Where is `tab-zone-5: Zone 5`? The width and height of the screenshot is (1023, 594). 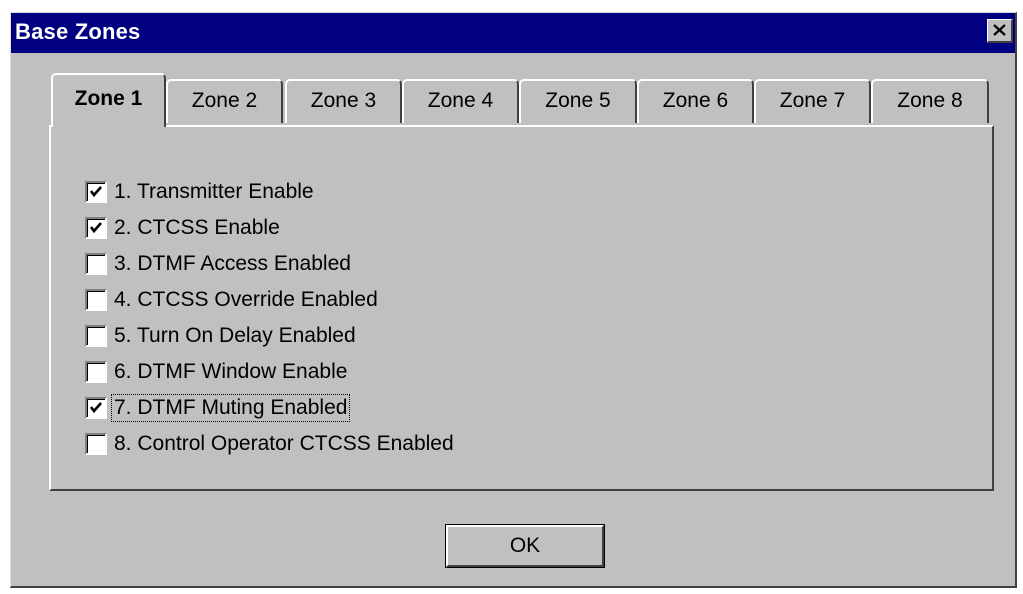 tab-zone-5: Zone 5 is located at coordinates (578, 101).